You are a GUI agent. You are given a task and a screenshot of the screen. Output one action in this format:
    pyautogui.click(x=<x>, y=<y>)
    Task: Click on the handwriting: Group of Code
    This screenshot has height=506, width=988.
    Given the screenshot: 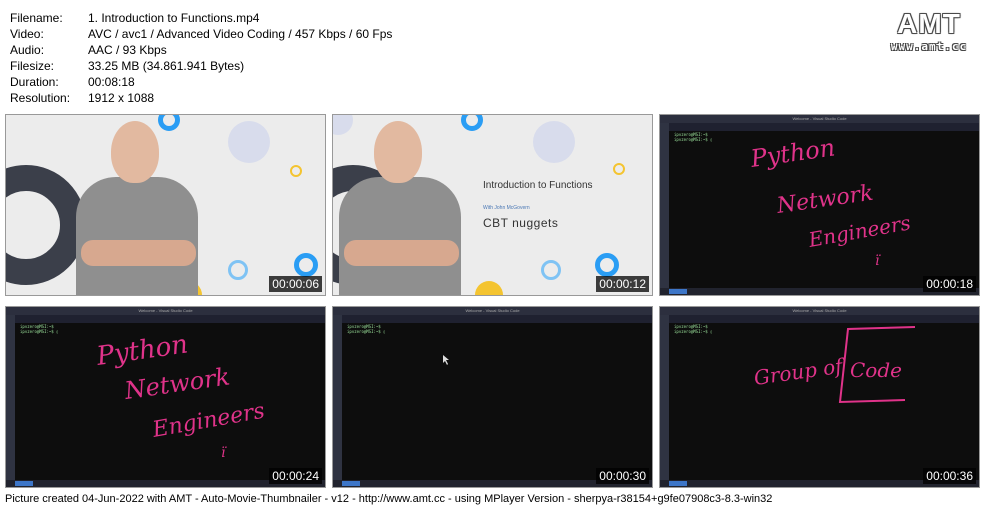 What is the action you would take?
    pyautogui.click(x=834, y=365)
    